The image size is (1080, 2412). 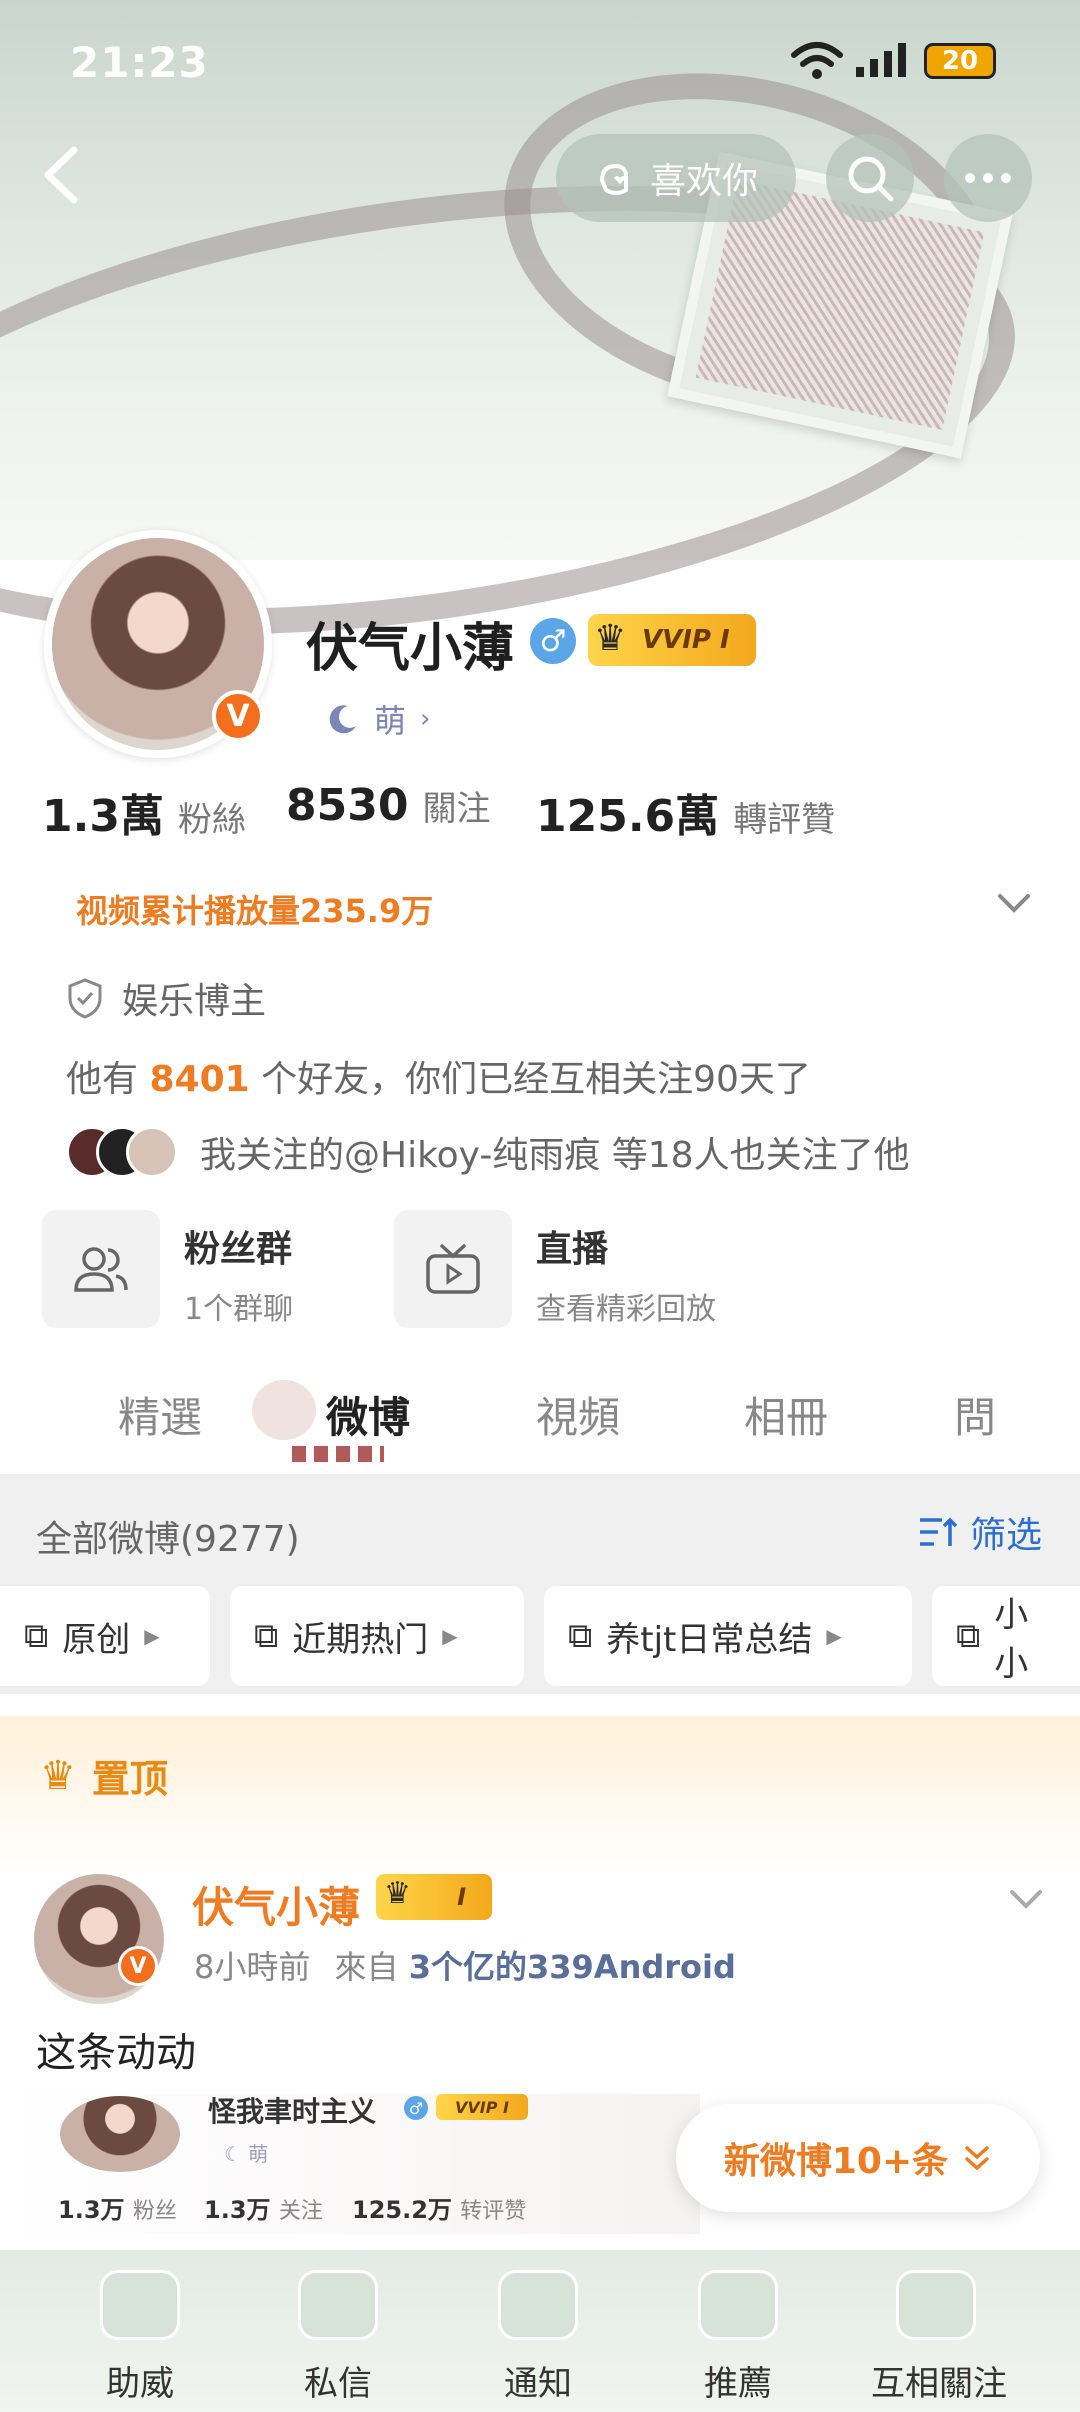 What do you see at coordinates (140, 2380) in the screenshot?
I see `nav-cheer: 助威` at bounding box center [140, 2380].